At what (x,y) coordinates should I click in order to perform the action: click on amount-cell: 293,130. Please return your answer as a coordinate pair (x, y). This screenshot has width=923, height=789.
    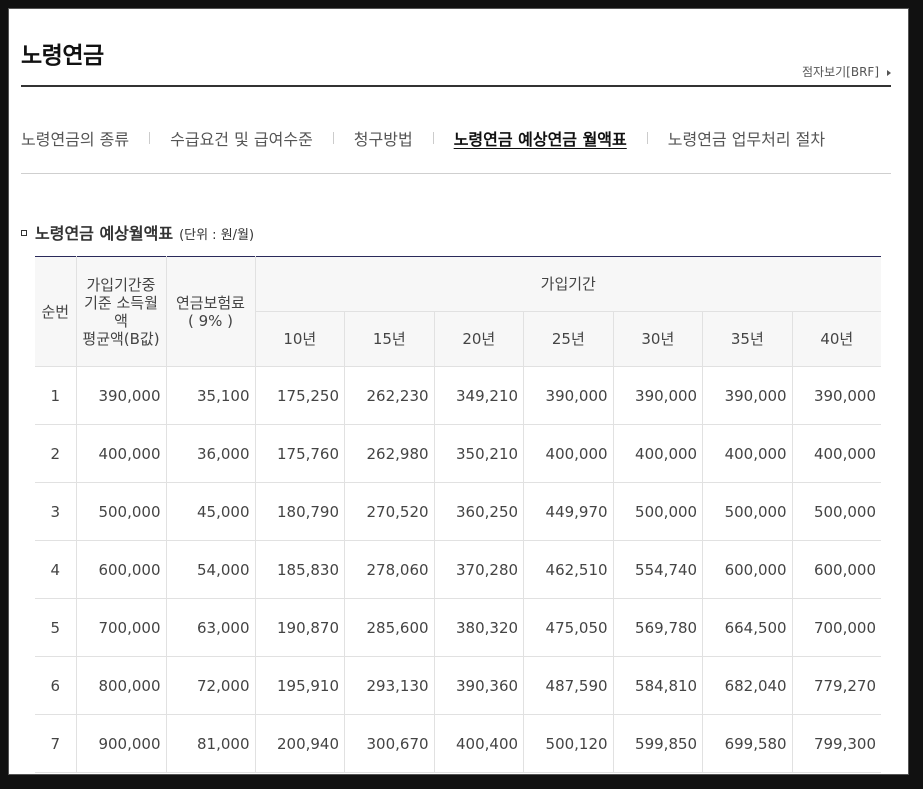
    Looking at the image, I should click on (389, 685).